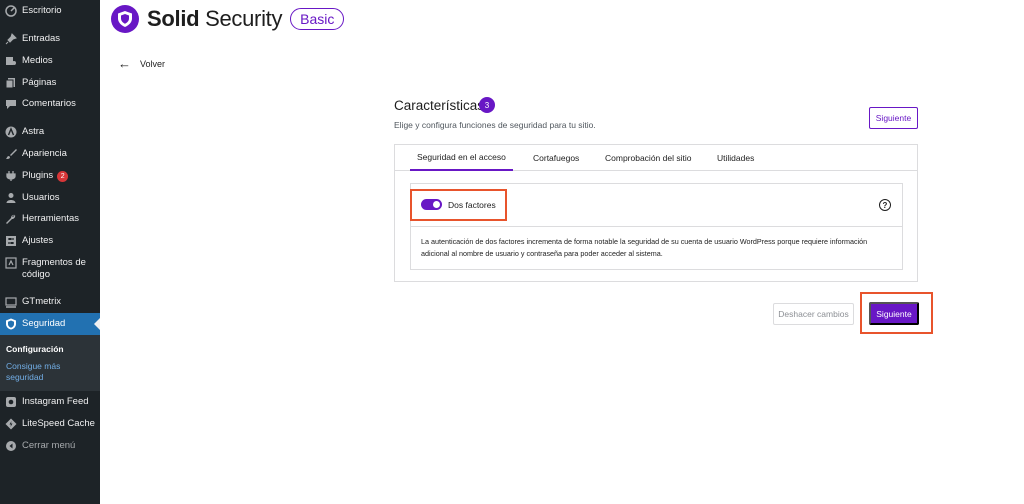 Image resolution: width=1024 pixels, height=504 pixels. I want to click on media-icon, so click(11, 61).